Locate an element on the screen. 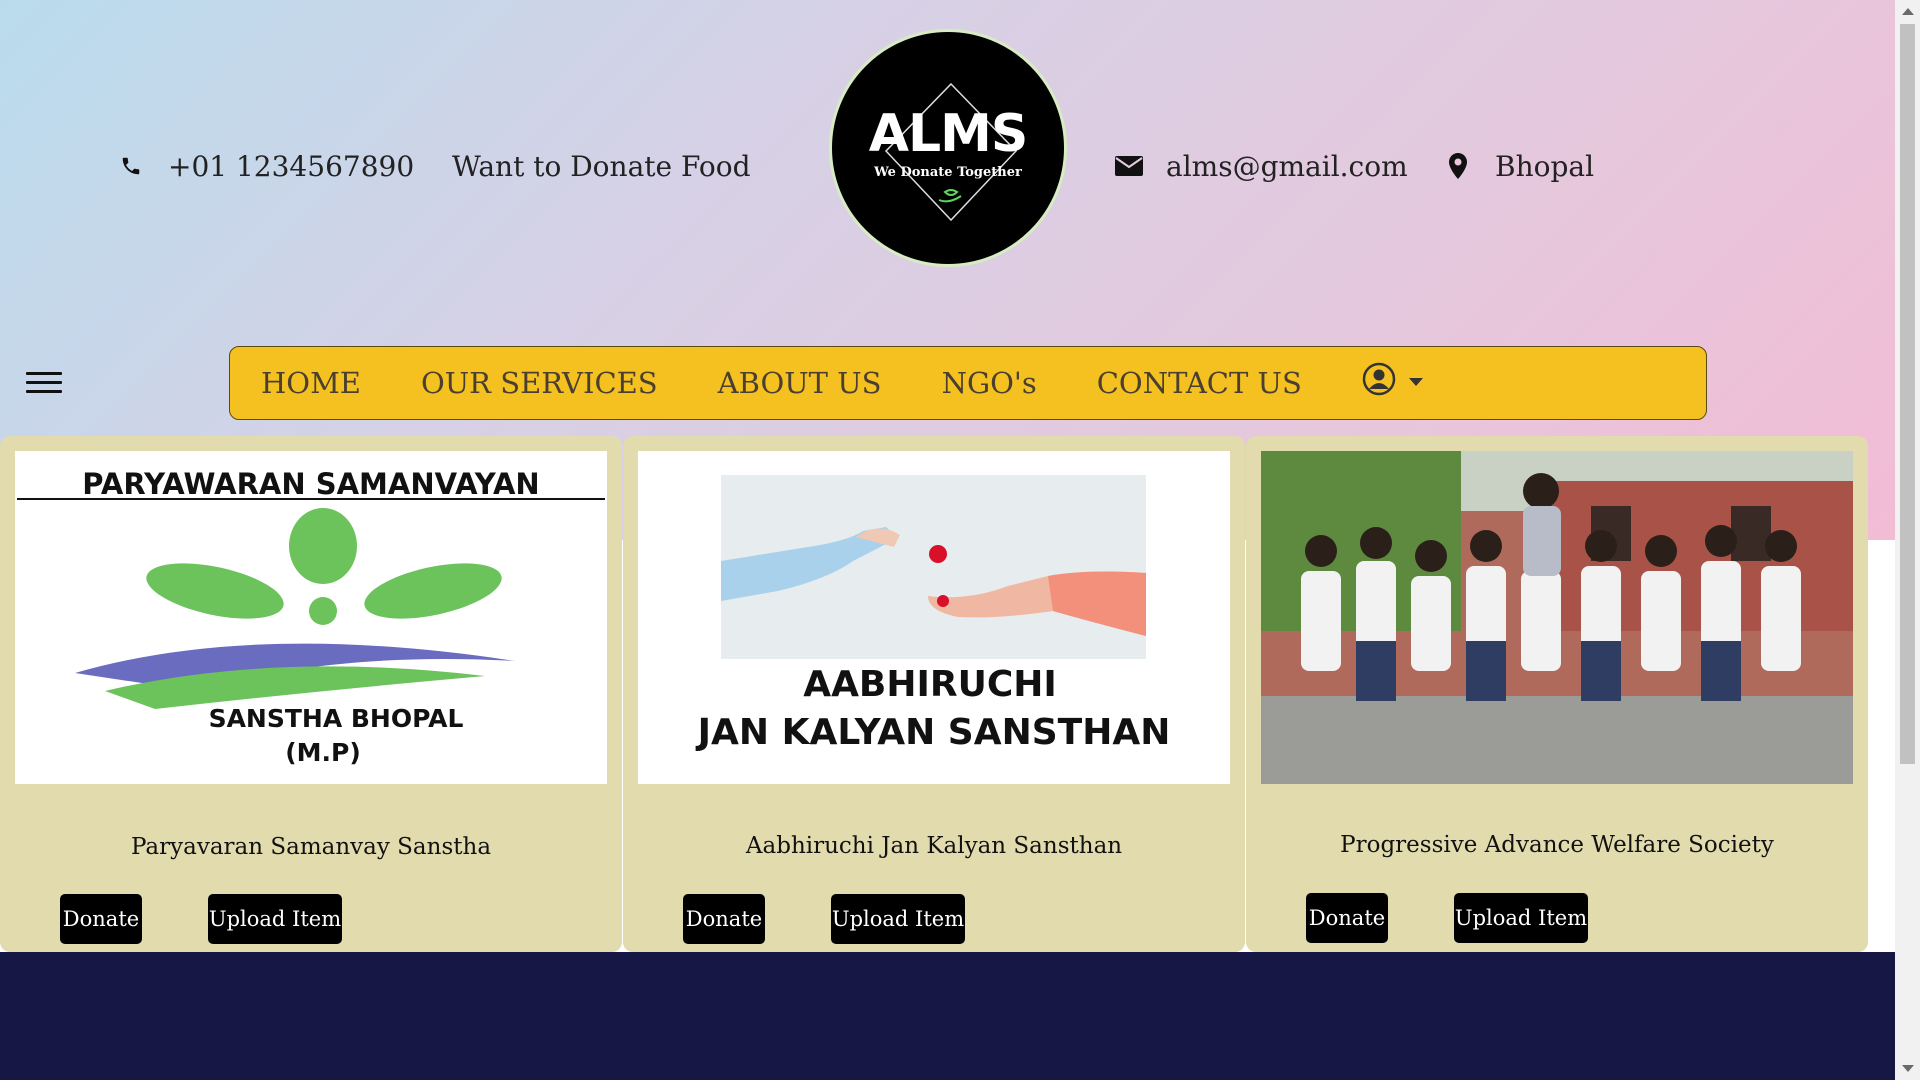  logo-title: ALMS is located at coordinates (948, 134).